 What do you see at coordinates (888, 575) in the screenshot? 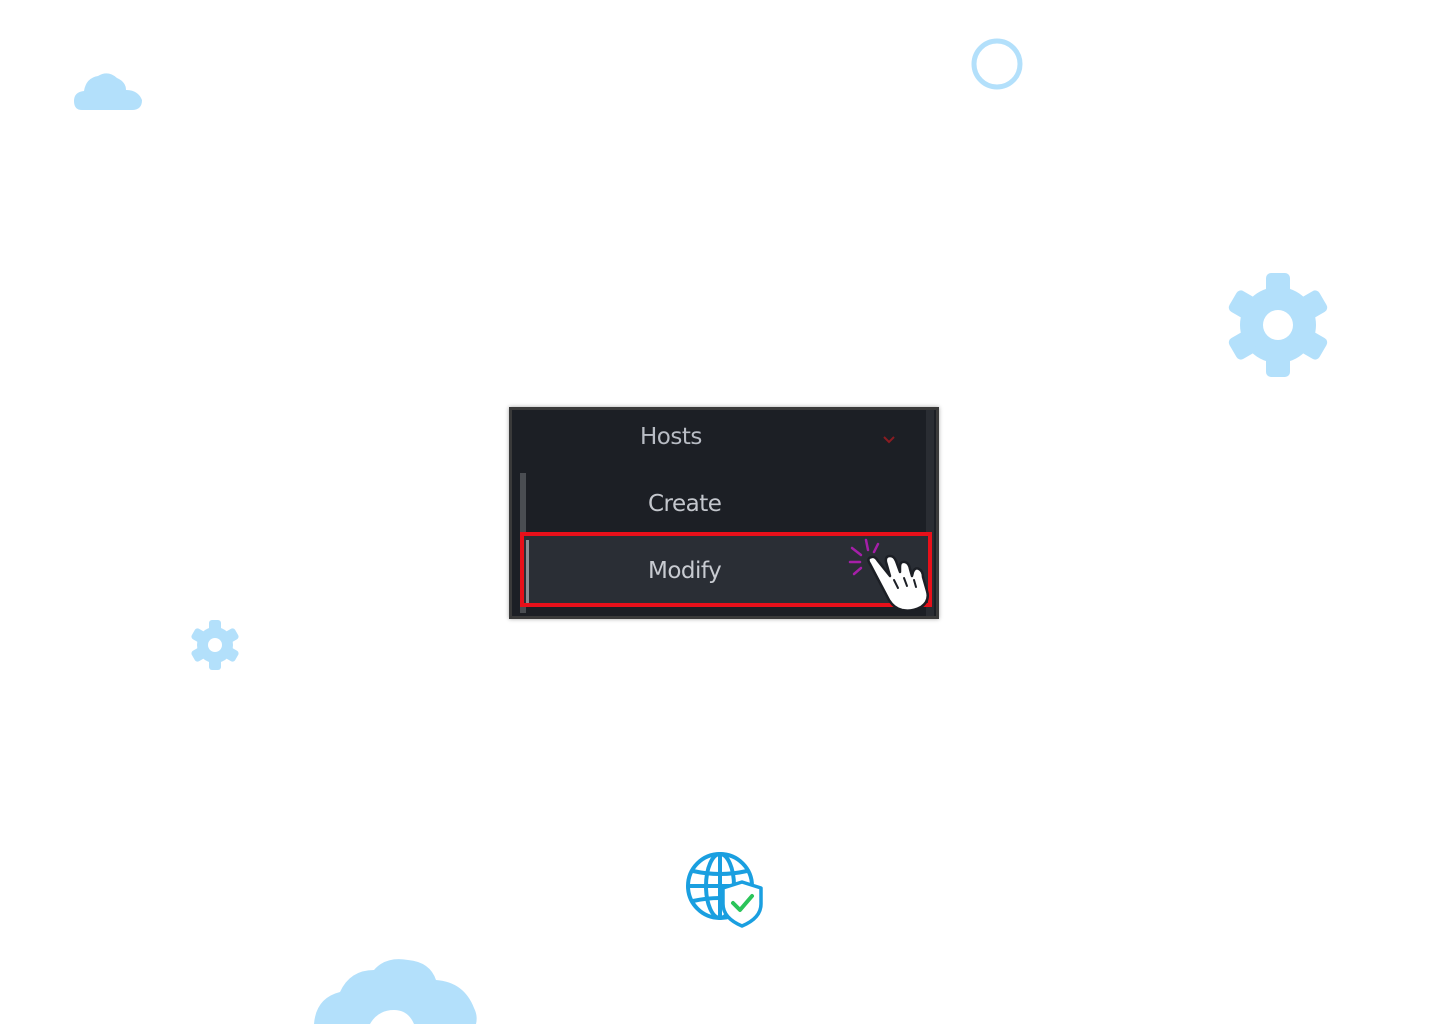
I see `hand-pointer-click-icon` at bounding box center [888, 575].